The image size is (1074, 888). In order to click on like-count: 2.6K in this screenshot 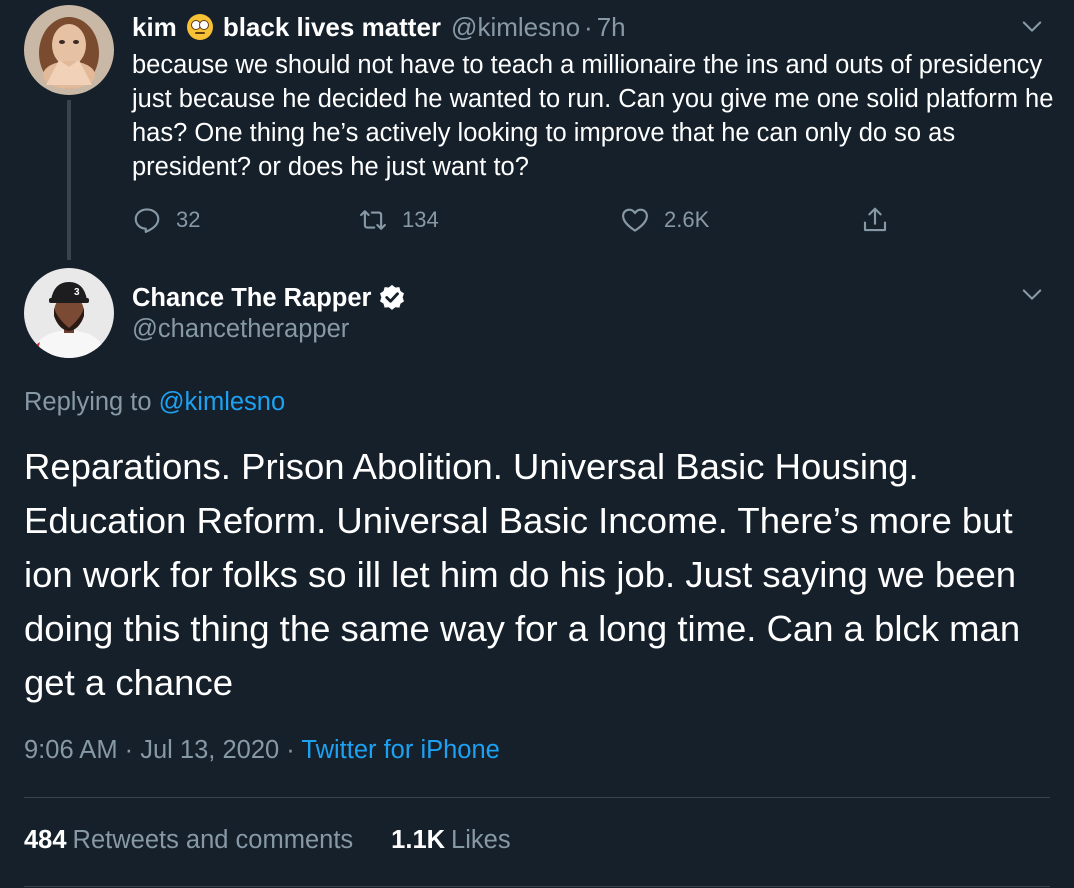, I will do `click(687, 219)`.